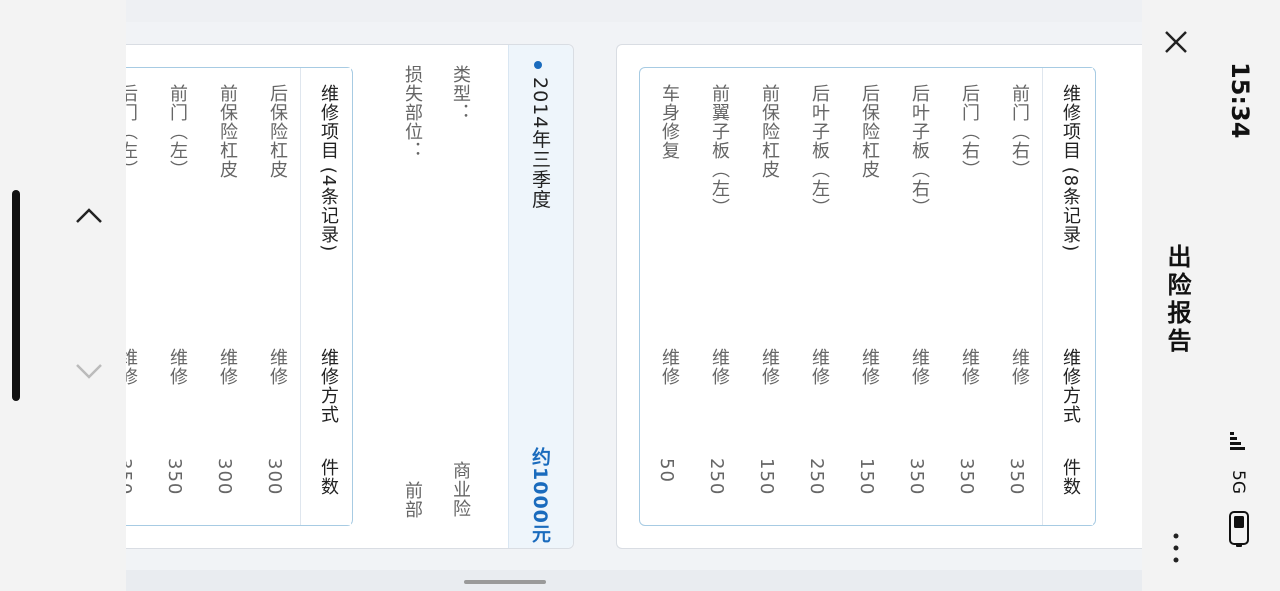  What do you see at coordinates (917, 296) in the screenshot?
I see `table-row: 后叶子板（右） 维修 350` at bounding box center [917, 296].